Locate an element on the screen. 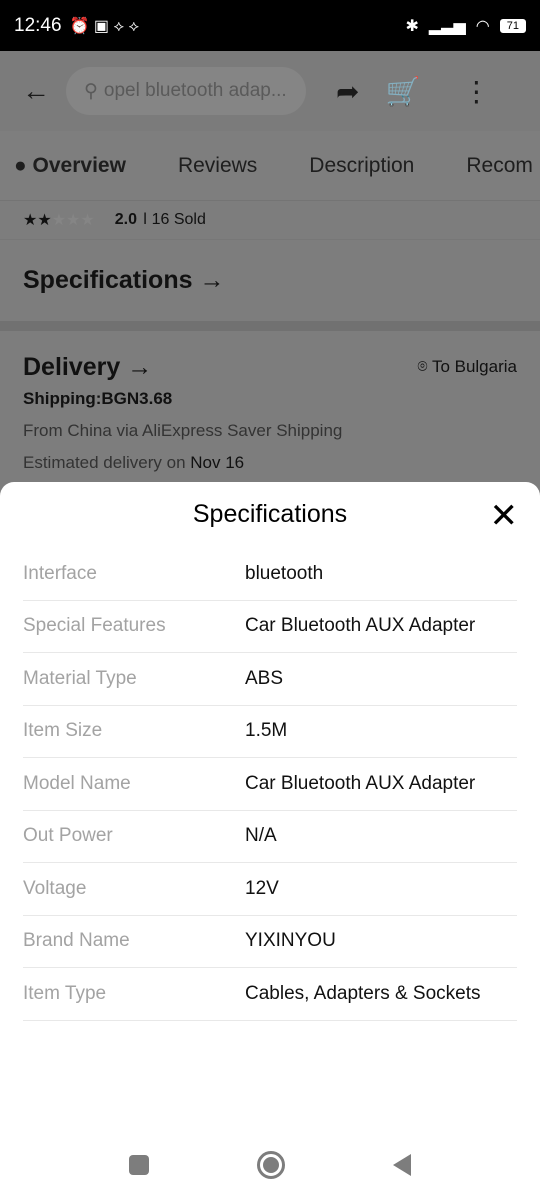 The image size is (540, 1200). cart-icon: 🛒 is located at coordinates (402, 91).